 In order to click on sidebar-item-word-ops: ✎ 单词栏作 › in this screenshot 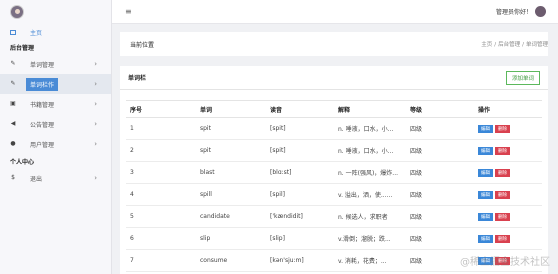, I will do `click(55, 84)`.